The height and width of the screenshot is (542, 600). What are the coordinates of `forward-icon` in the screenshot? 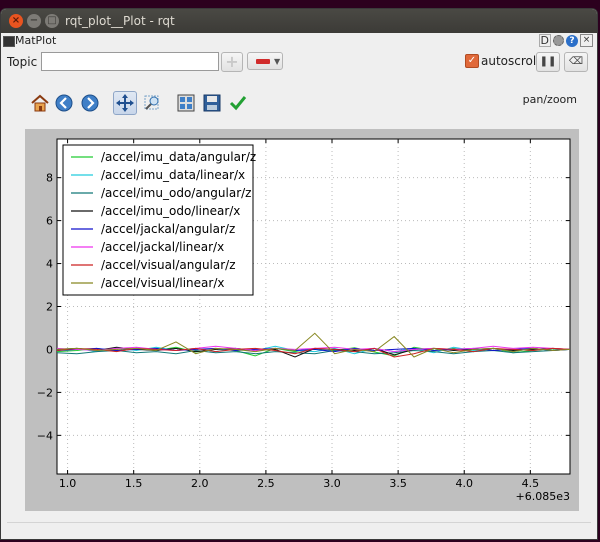 It's located at (90, 103).